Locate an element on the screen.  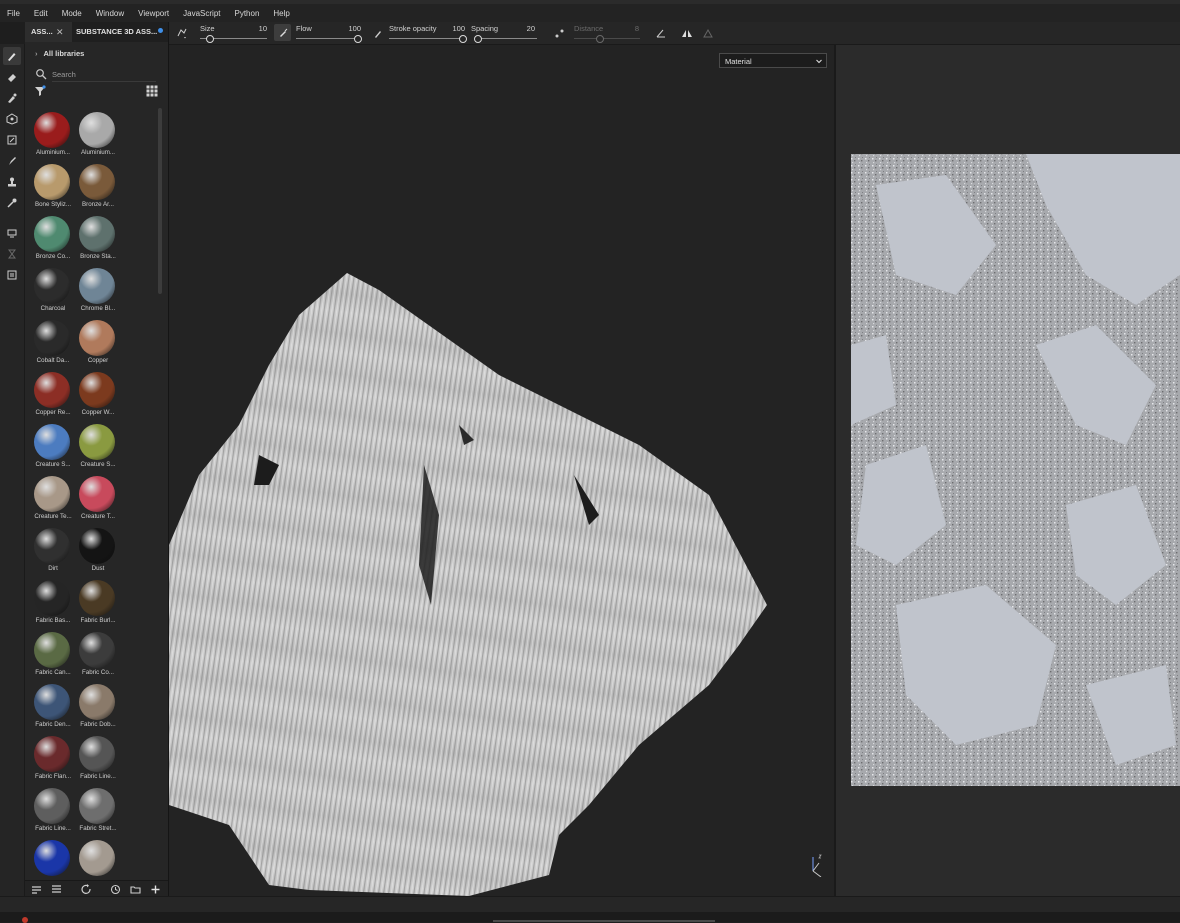
layer-assign-tool is located at coordinates (12, 275).